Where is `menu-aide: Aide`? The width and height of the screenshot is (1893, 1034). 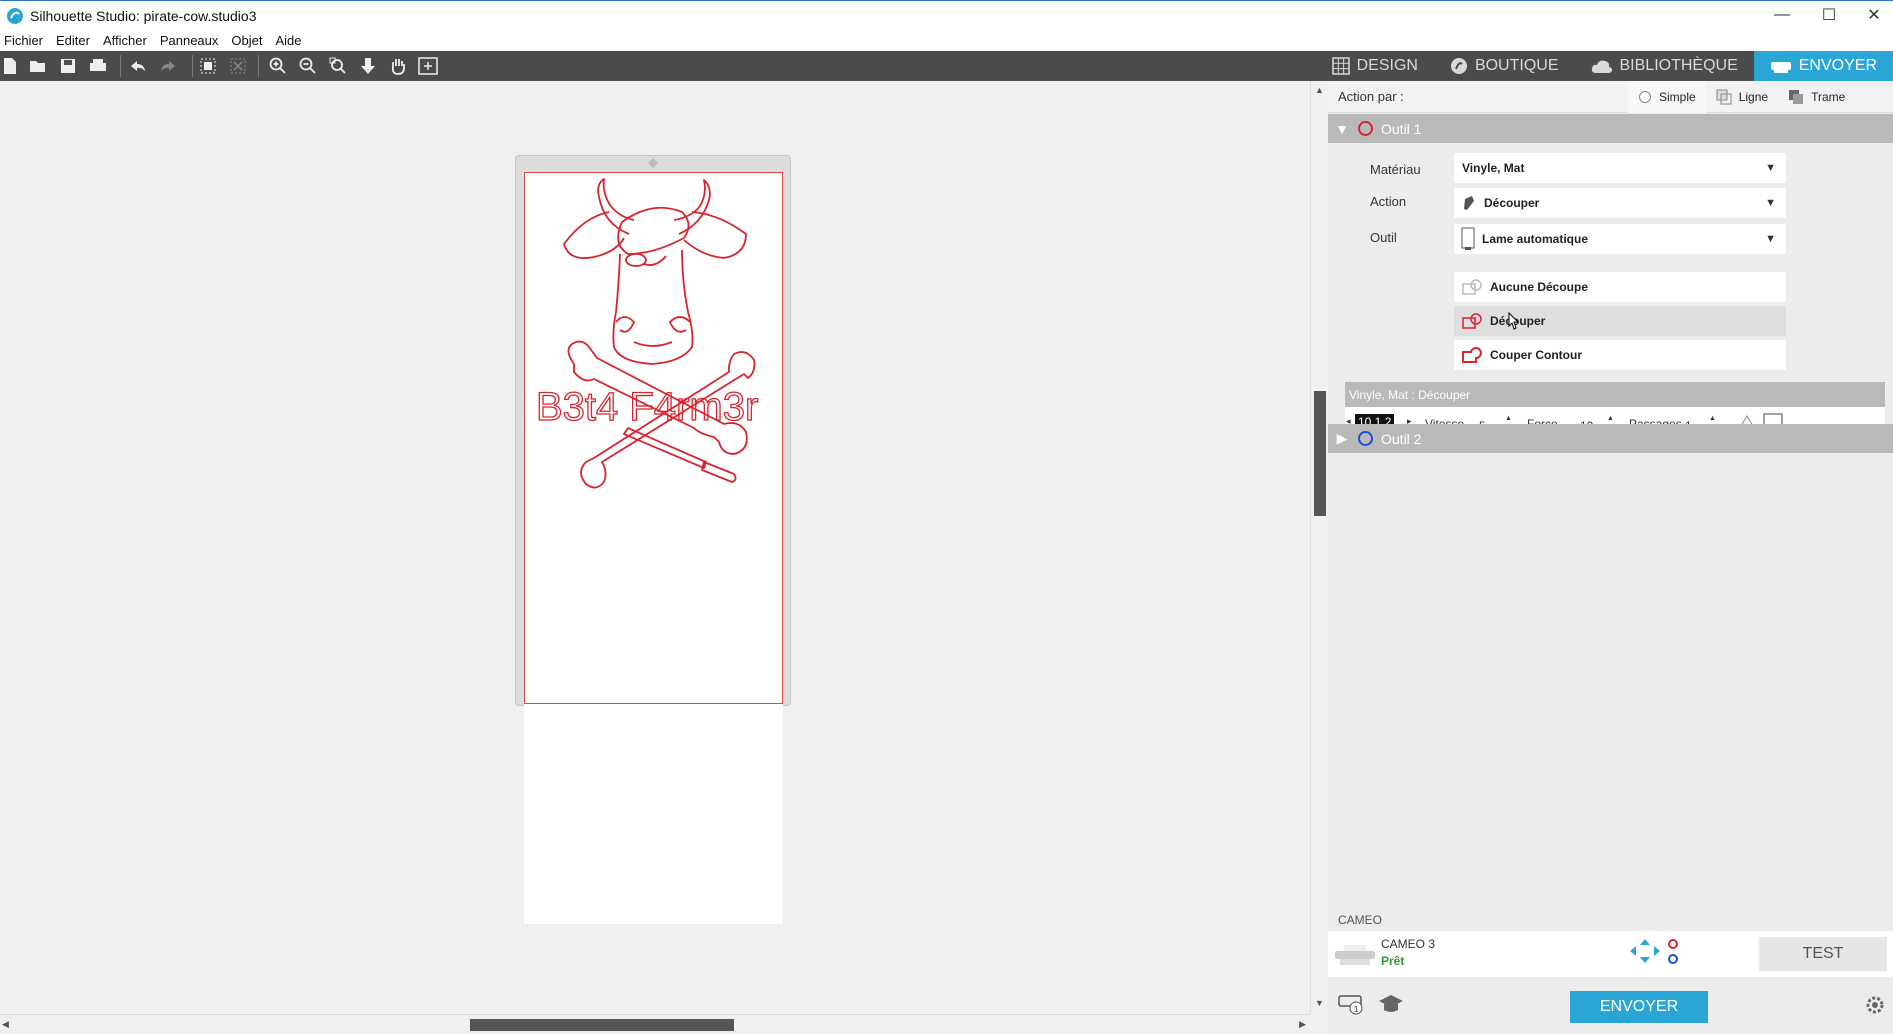 menu-aide: Aide is located at coordinates (288, 40).